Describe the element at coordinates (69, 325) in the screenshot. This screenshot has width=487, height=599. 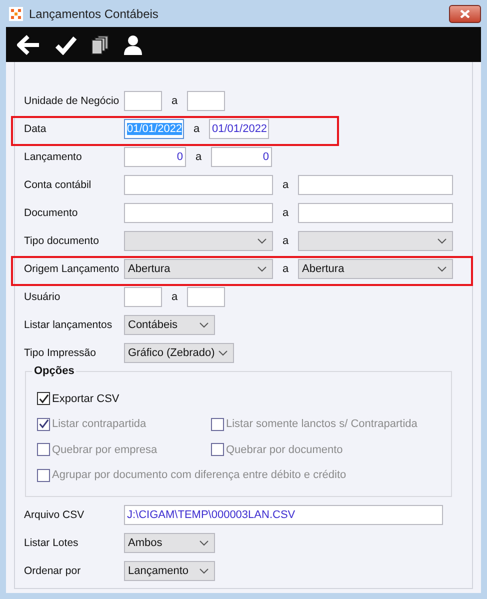
I see `field-label: Listar lançamentos` at that location.